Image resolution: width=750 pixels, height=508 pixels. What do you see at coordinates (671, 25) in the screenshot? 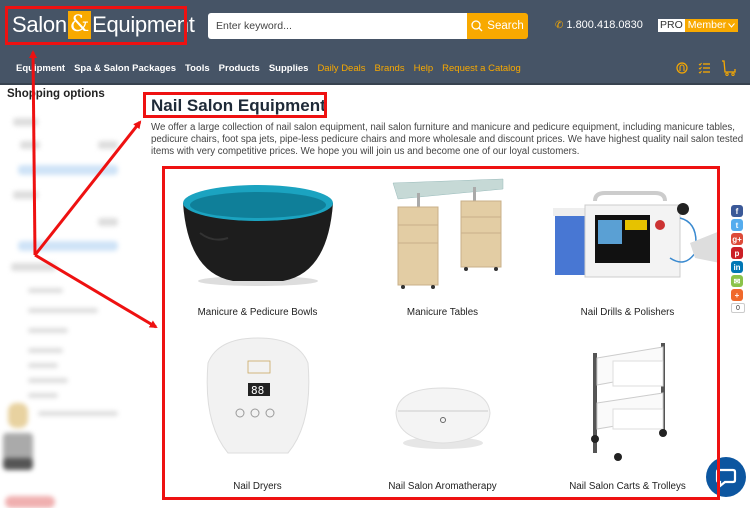
I see `pro-label: PRO` at bounding box center [671, 25].